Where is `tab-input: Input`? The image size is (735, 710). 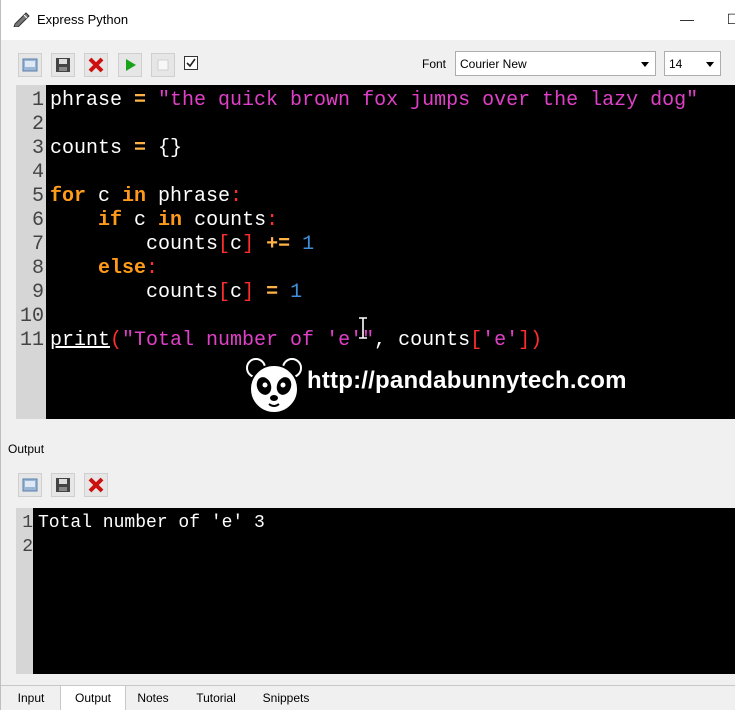
tab-input: Input is located at coordinates (31, 698).